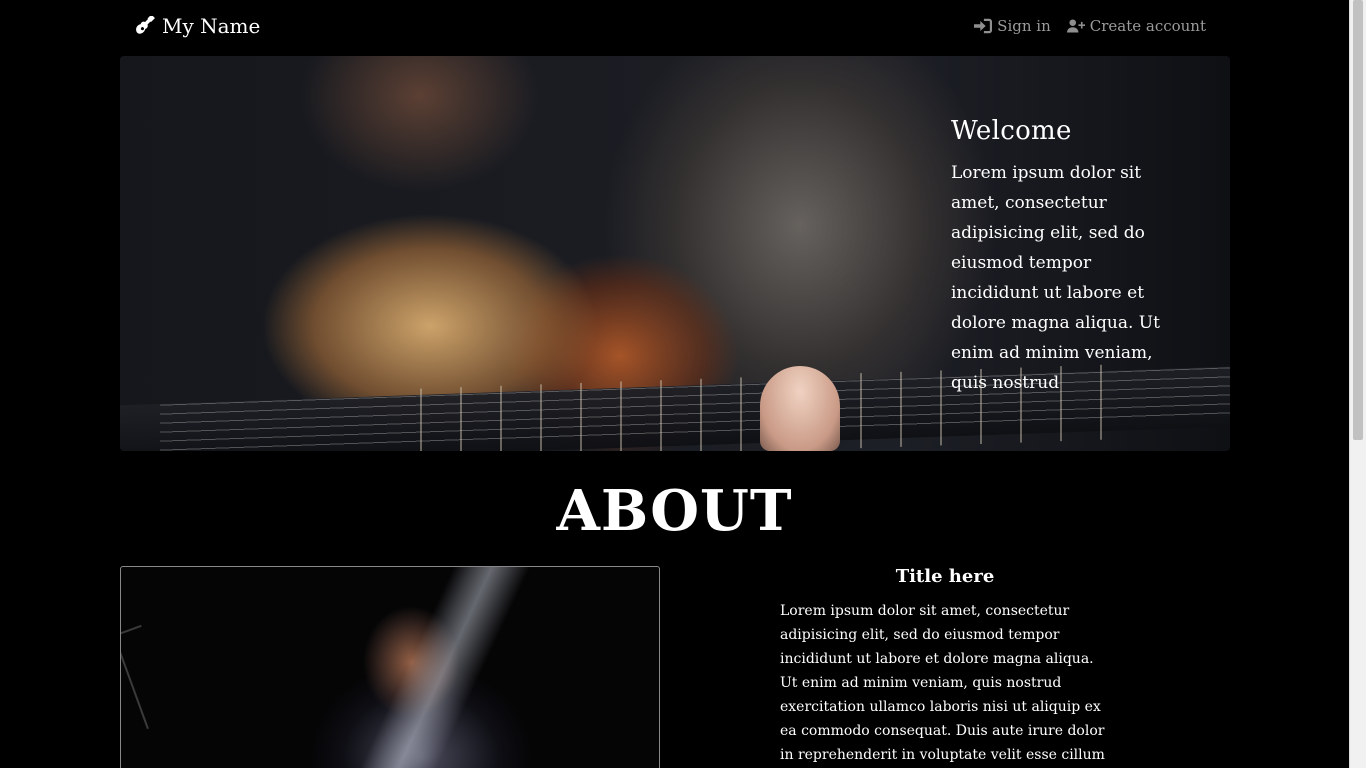  I want to click on create-account-link: Create account, so click(1136, 26).